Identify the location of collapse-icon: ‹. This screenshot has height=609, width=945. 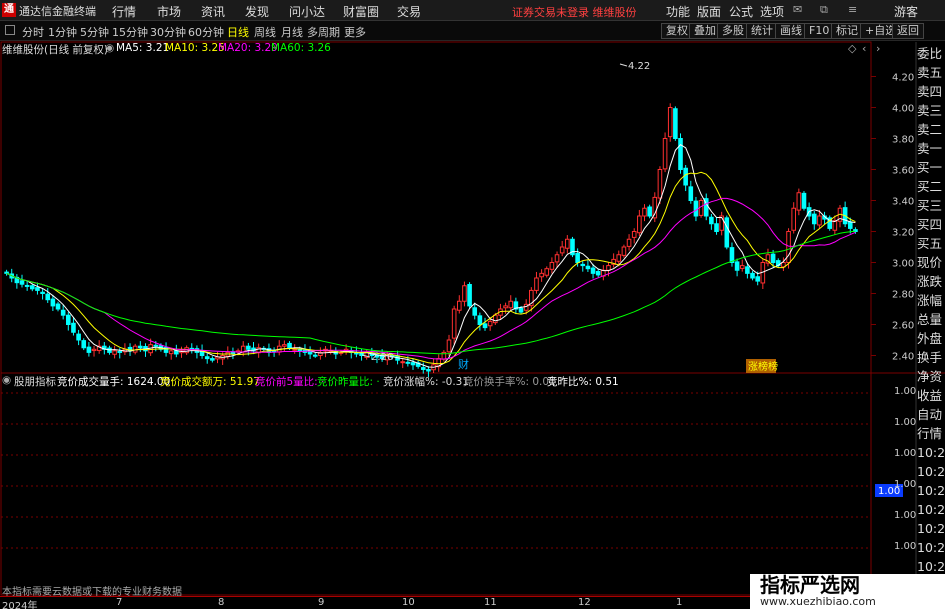
(864, 48).